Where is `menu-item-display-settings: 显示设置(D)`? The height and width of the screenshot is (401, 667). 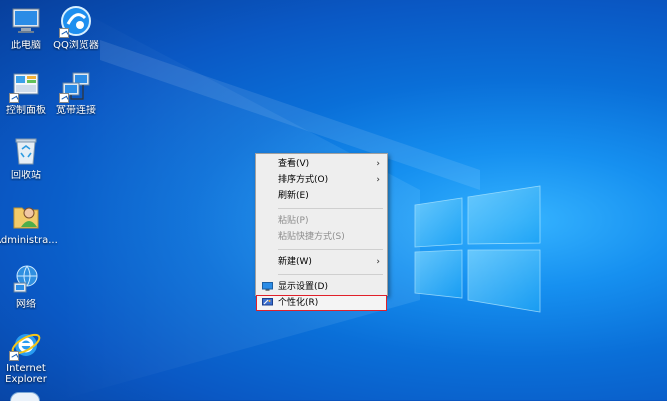
menu-item-display-settings: 显示设置(D) is located at coordinates (321, 287).